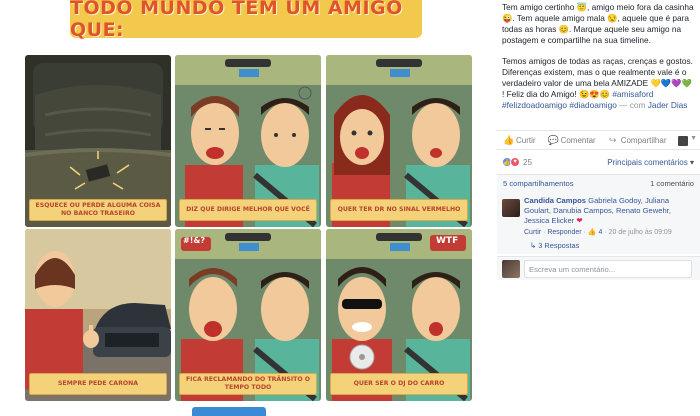  What do you see at coordinates (598, 140) in the screenshot?
I see `post-actions-bar: 👍 Curtir 💬 Comentar ↪ Compartilhar ▼` at bounding box center [598, 140].